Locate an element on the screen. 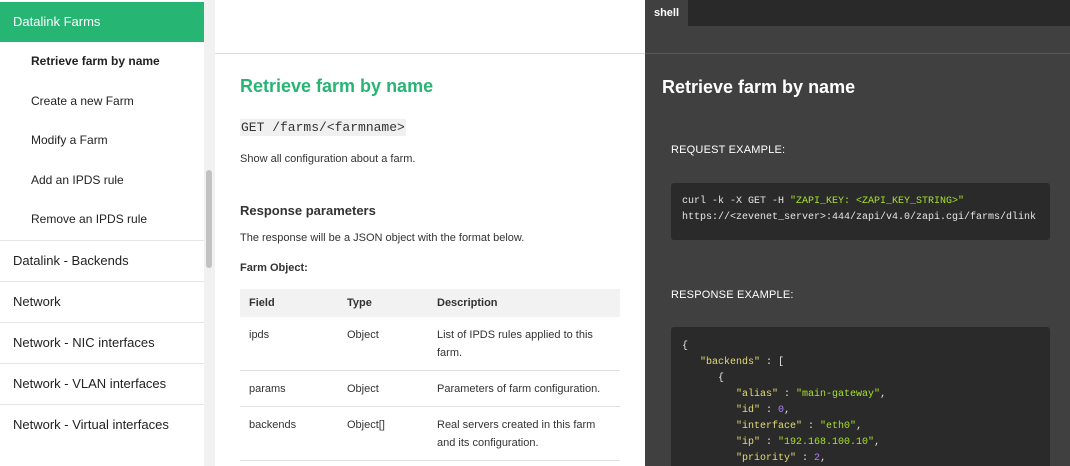  sidebar-item-modify-farm: Modify a Farm is located at coordinates (102, 141).